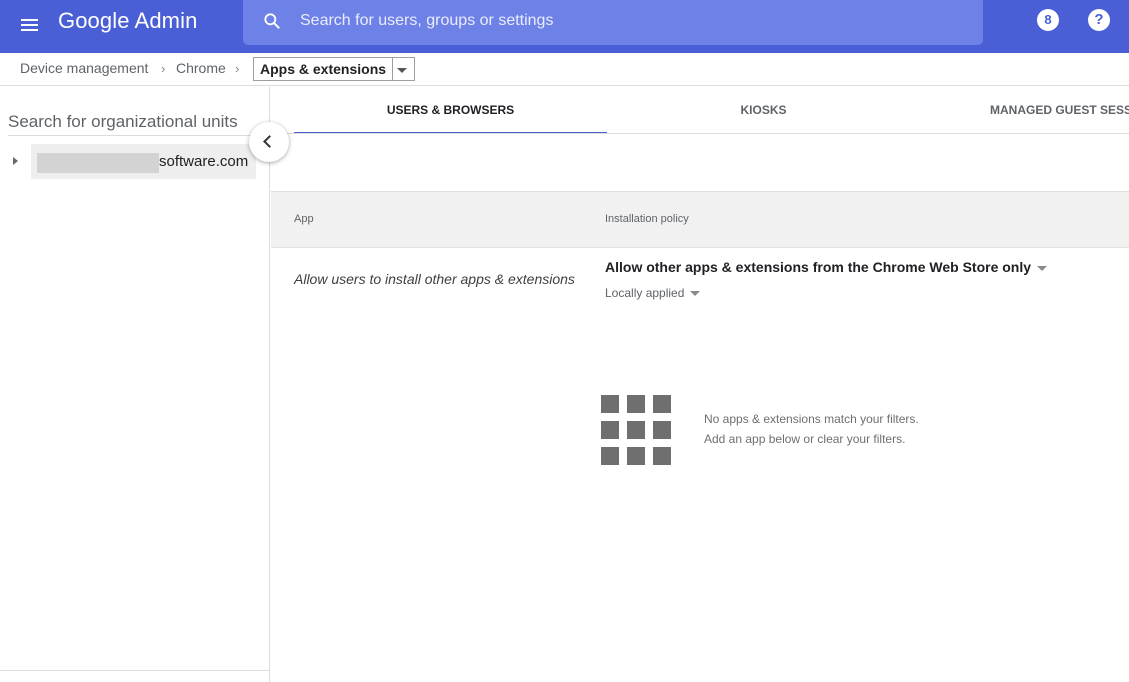 The image size is (1129, 682). I want to click on panel-divider, so click(135, 670).